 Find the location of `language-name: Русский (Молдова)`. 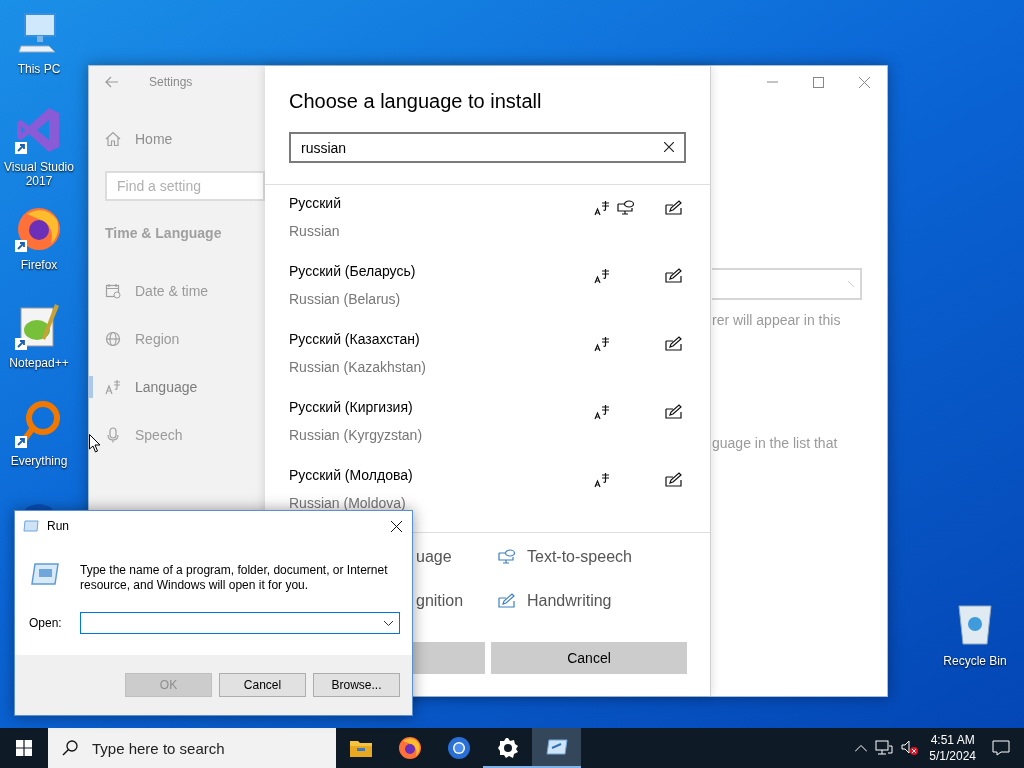

language-name: Русский (Молдова) is located at coordinates (440, 475).